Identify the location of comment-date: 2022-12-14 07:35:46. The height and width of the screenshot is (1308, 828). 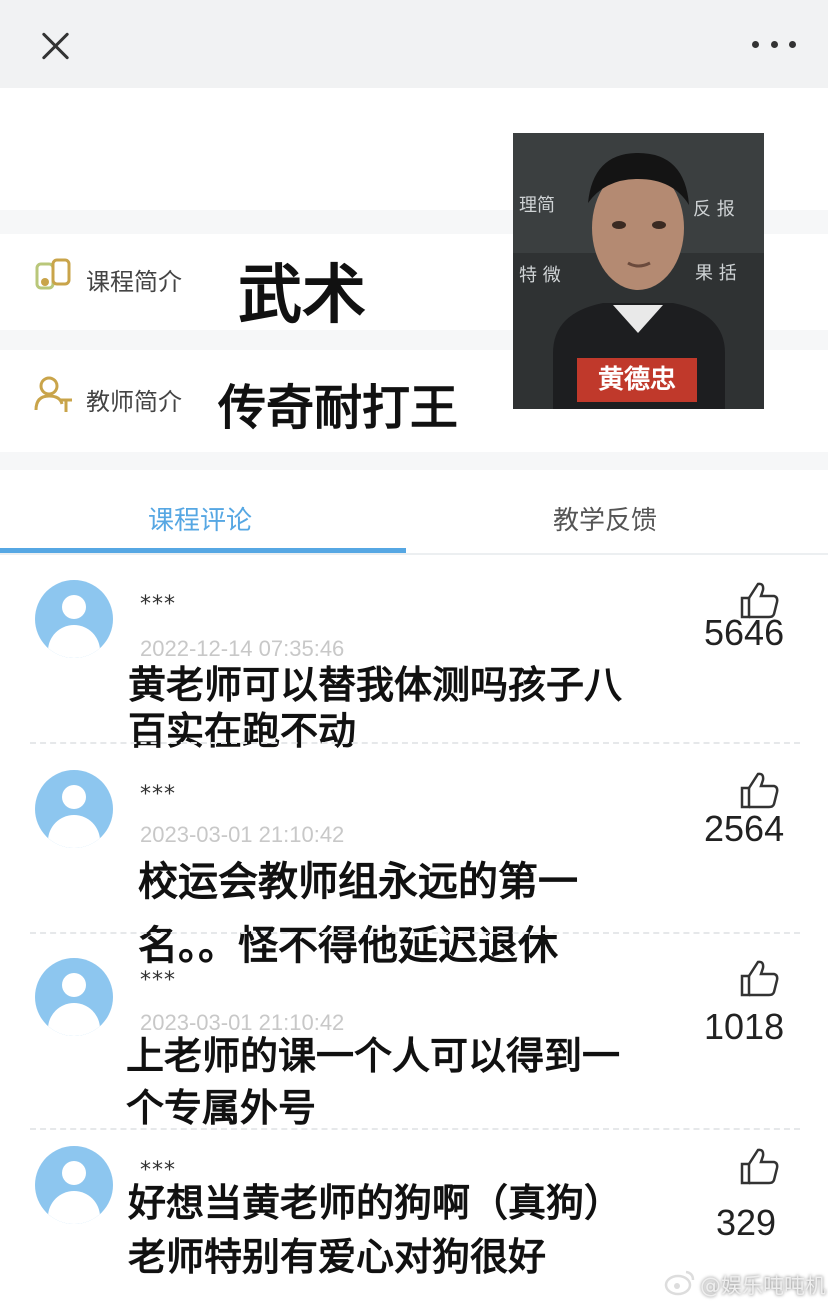
(242, 648).